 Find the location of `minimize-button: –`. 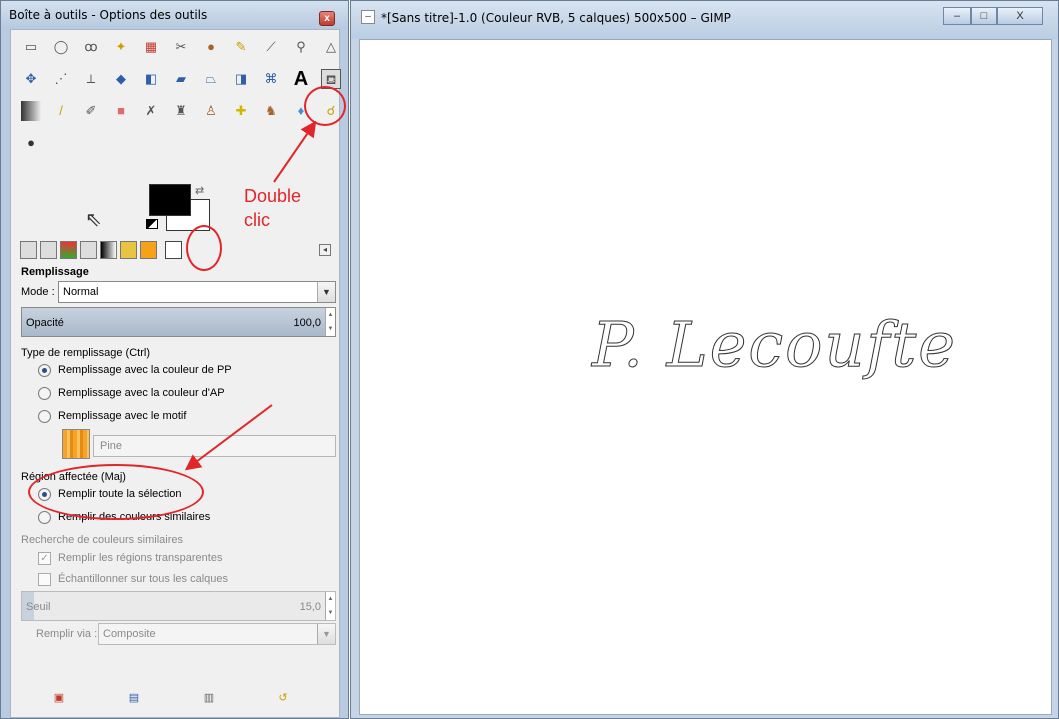

minimize-button: – is located at coordinates (957, 16).